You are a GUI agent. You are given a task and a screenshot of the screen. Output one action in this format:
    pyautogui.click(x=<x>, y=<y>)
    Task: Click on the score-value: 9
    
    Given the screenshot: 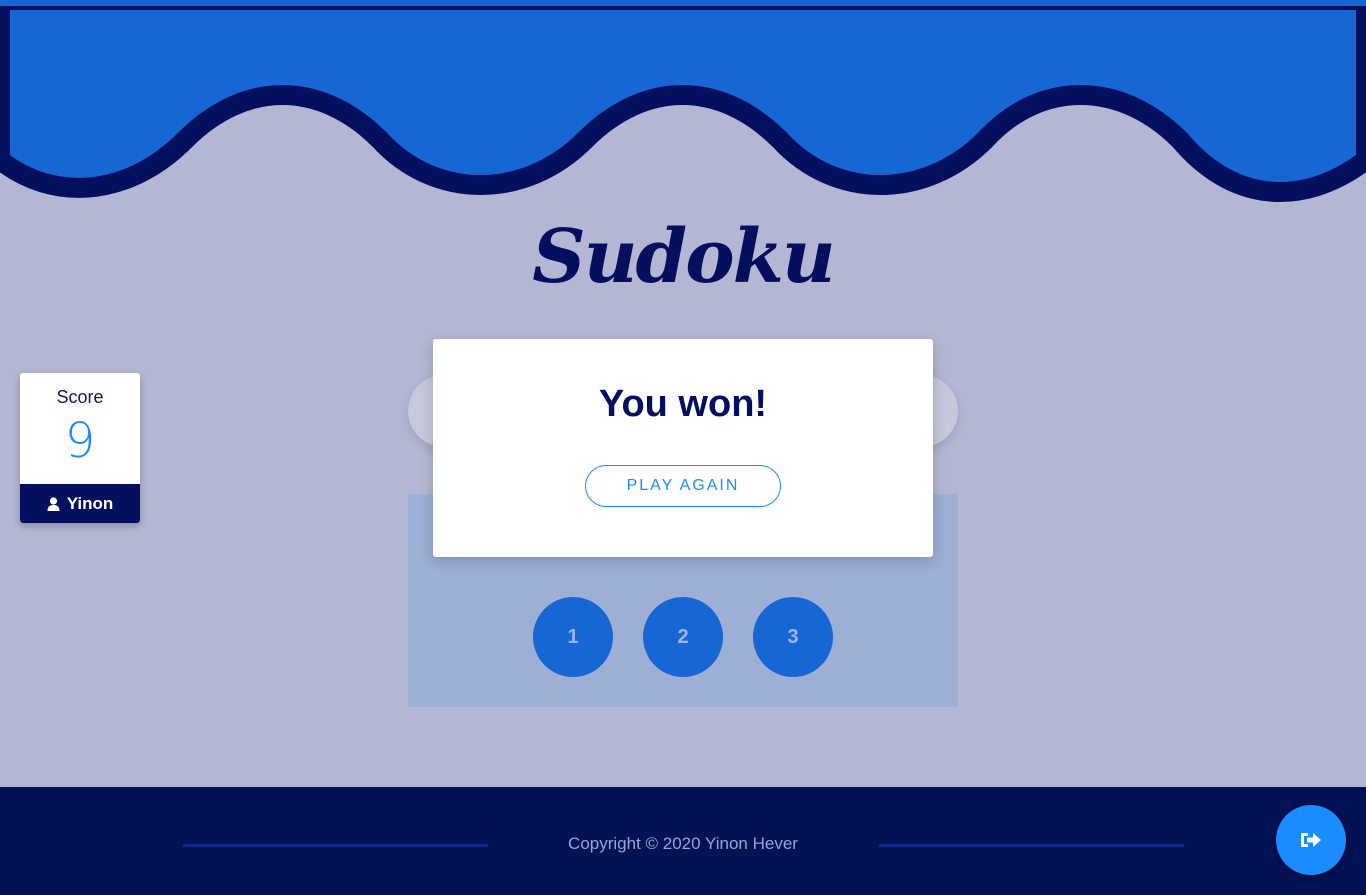 What is the action you would take?
    pyautogui.click(x=80, y=441)
    